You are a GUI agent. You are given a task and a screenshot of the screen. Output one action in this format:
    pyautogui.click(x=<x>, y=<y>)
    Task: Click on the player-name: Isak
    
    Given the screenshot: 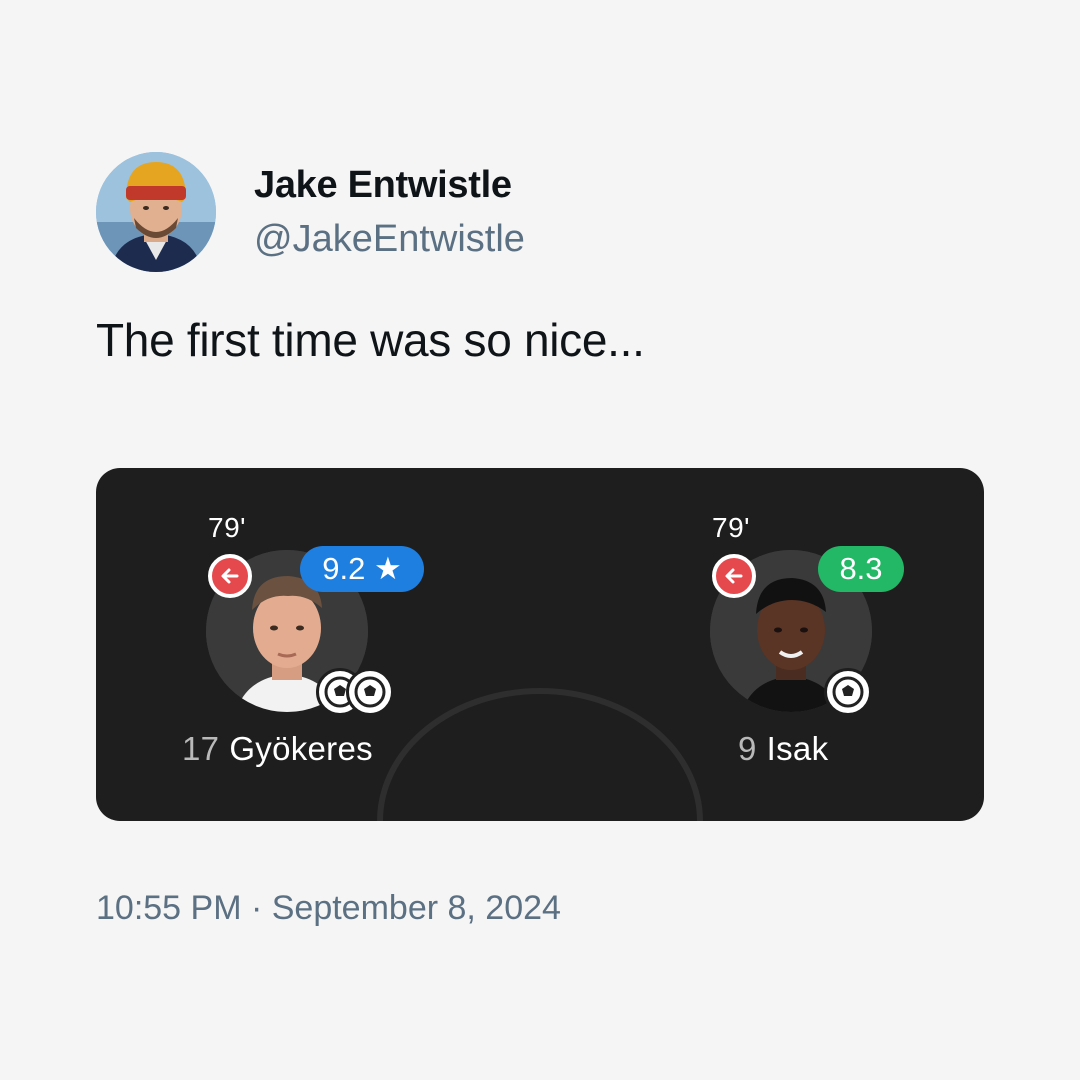 What is the action you would take?
    pyautogui.click(x=797, y=748)
    